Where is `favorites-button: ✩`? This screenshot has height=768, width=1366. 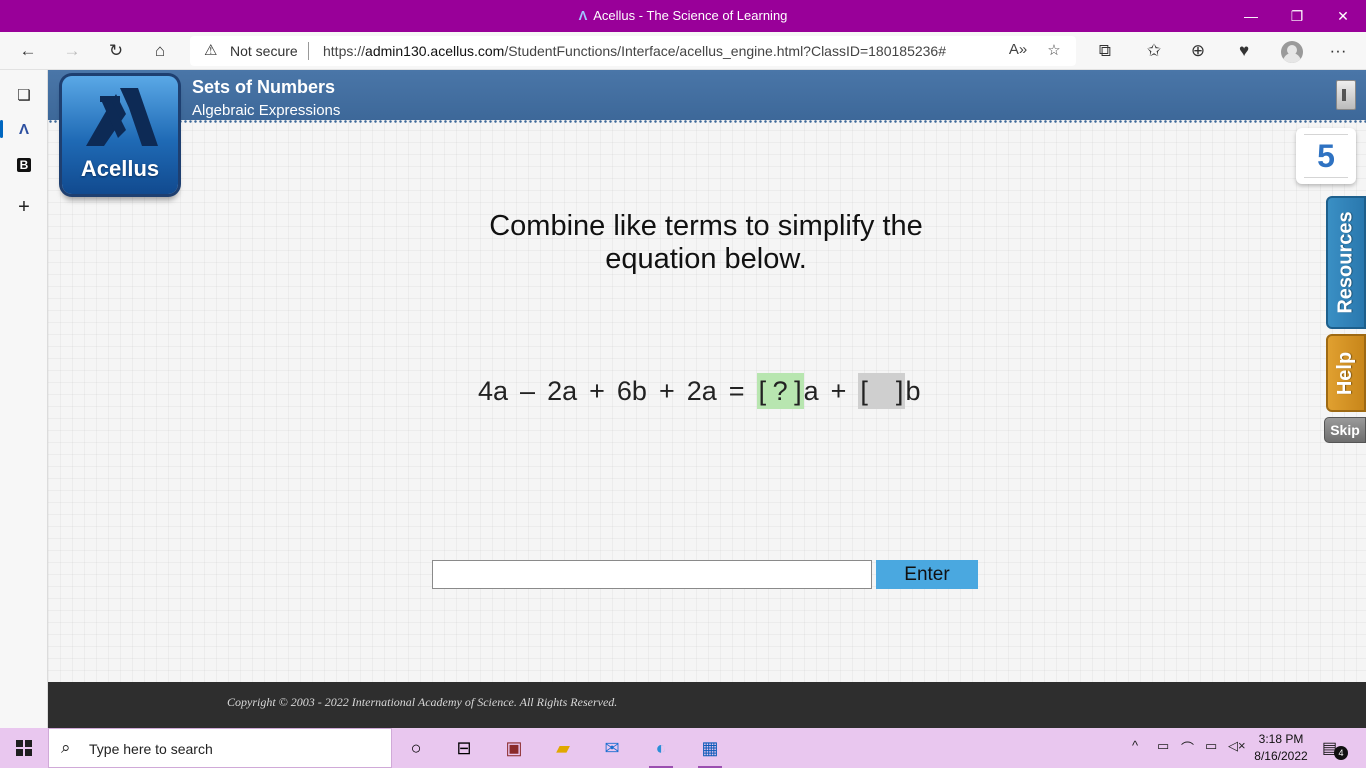 favorites-button: ✩ is located at coordinates (1154, 51).